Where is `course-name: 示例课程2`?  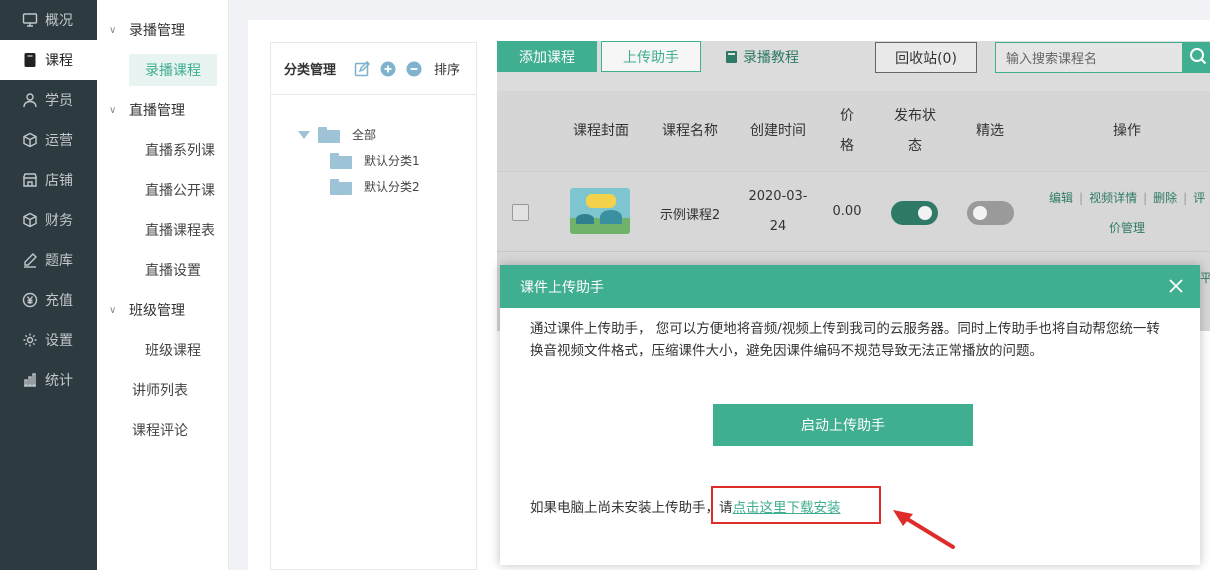
course-name: 示例课程2 is located at coordinates (690, 215).